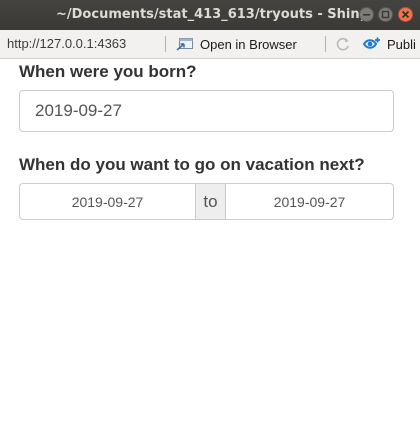 Image resolution: width=420 pixels, height=426 pixels. I want to click on publish-label: Publi, so click(401, 44).